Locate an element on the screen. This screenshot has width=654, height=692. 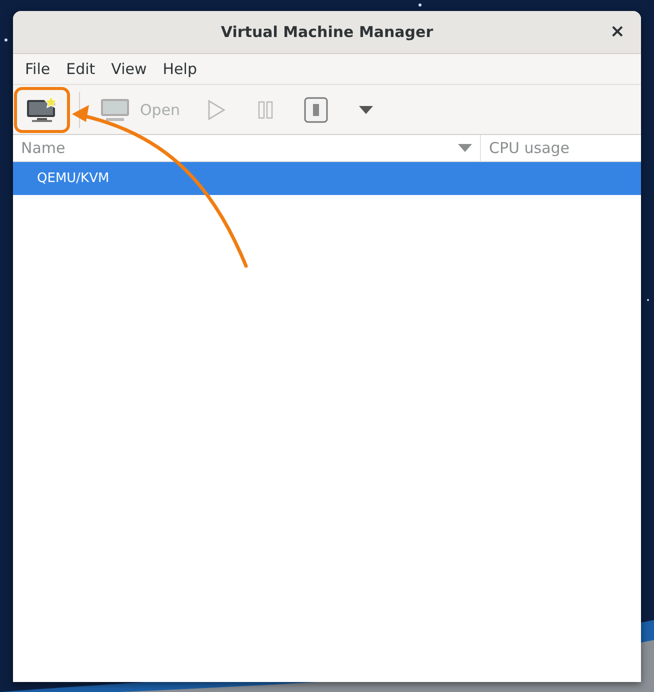
power-switch-icon is located at coordinates (316, 109).